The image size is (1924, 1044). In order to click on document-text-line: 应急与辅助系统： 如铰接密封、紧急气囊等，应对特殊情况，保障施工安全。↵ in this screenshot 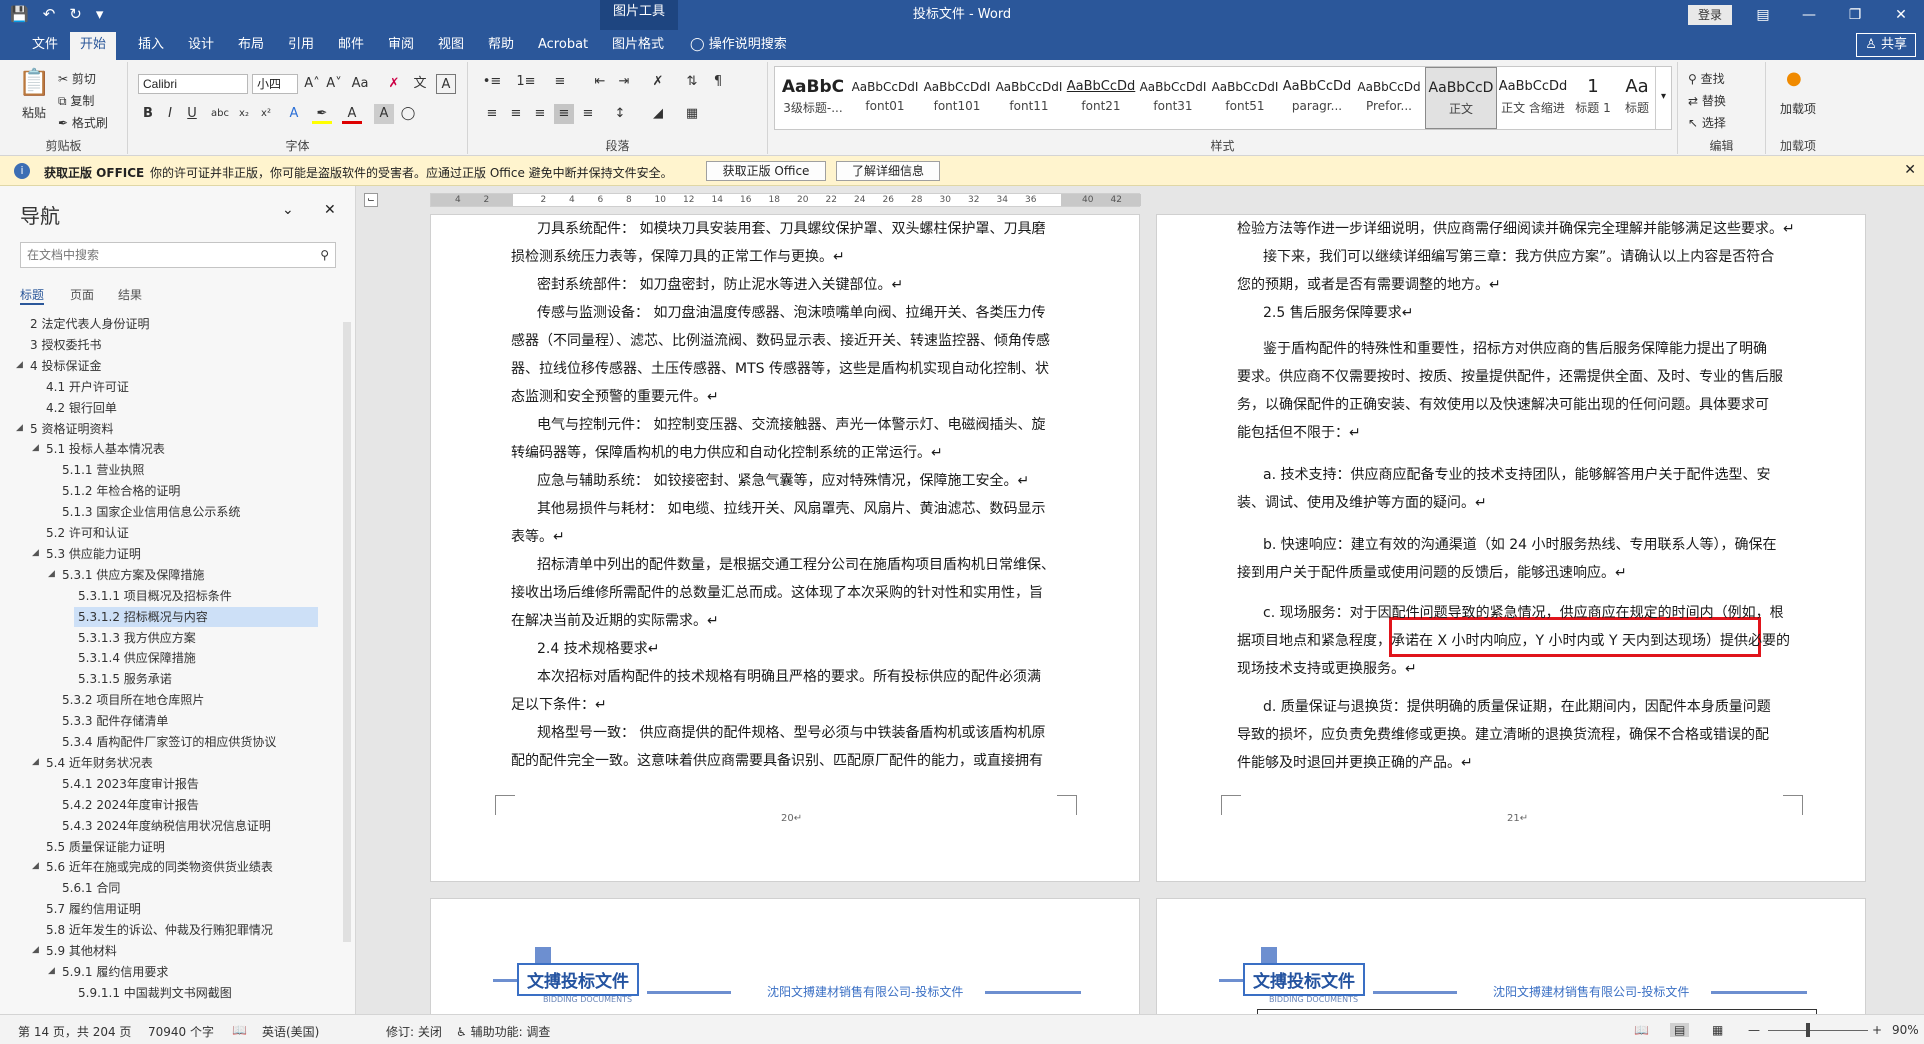, I will do `click(783, 481)`.